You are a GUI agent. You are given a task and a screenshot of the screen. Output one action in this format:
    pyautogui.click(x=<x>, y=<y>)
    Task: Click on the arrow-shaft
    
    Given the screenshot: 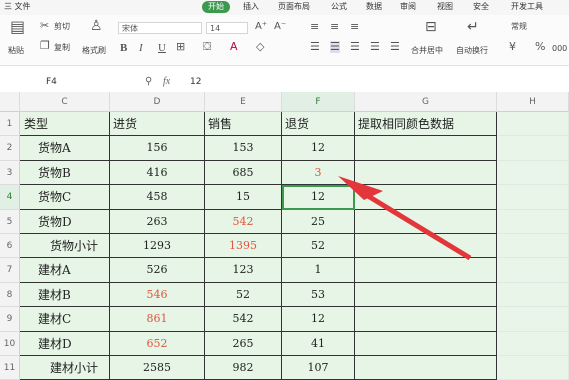 What is the action you would take?
    pyautogui.click(x=419, y=227)
    